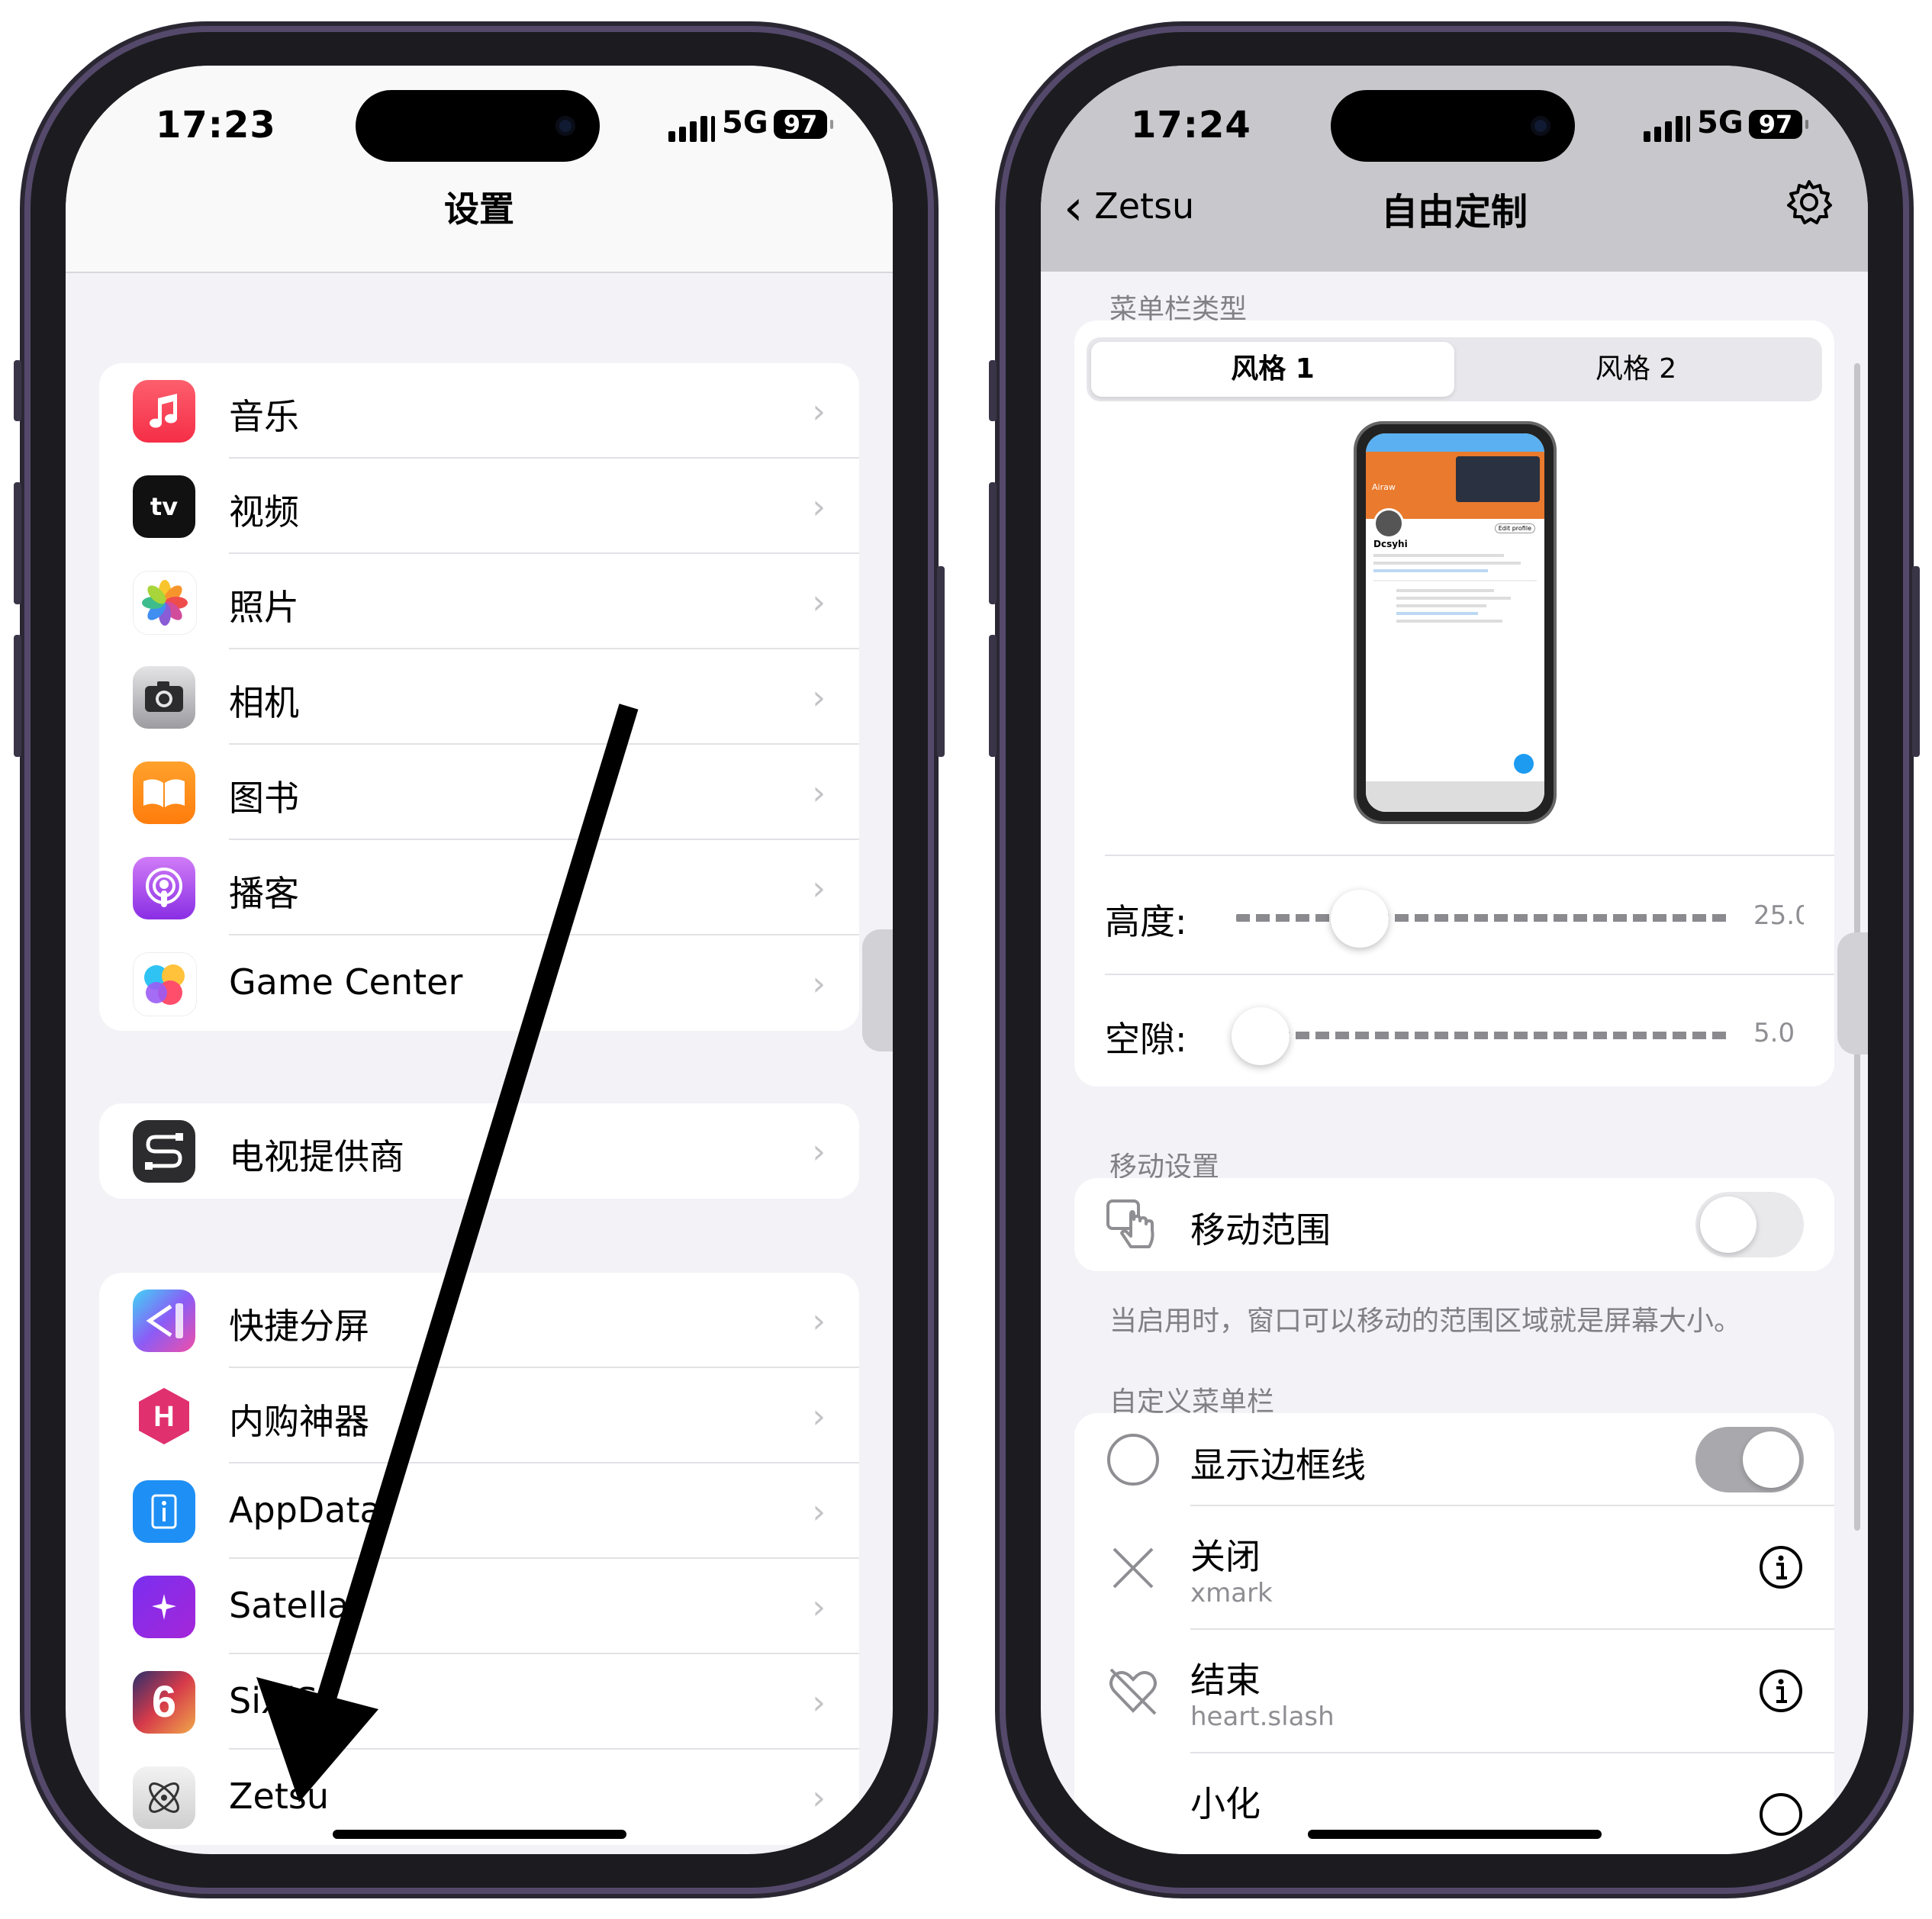 The image size is (1932, 1919). What do you see at coordinates (1191, 125) in the screenshot?
I see `status-time: 17:24` at bounding box center [1191, 125].